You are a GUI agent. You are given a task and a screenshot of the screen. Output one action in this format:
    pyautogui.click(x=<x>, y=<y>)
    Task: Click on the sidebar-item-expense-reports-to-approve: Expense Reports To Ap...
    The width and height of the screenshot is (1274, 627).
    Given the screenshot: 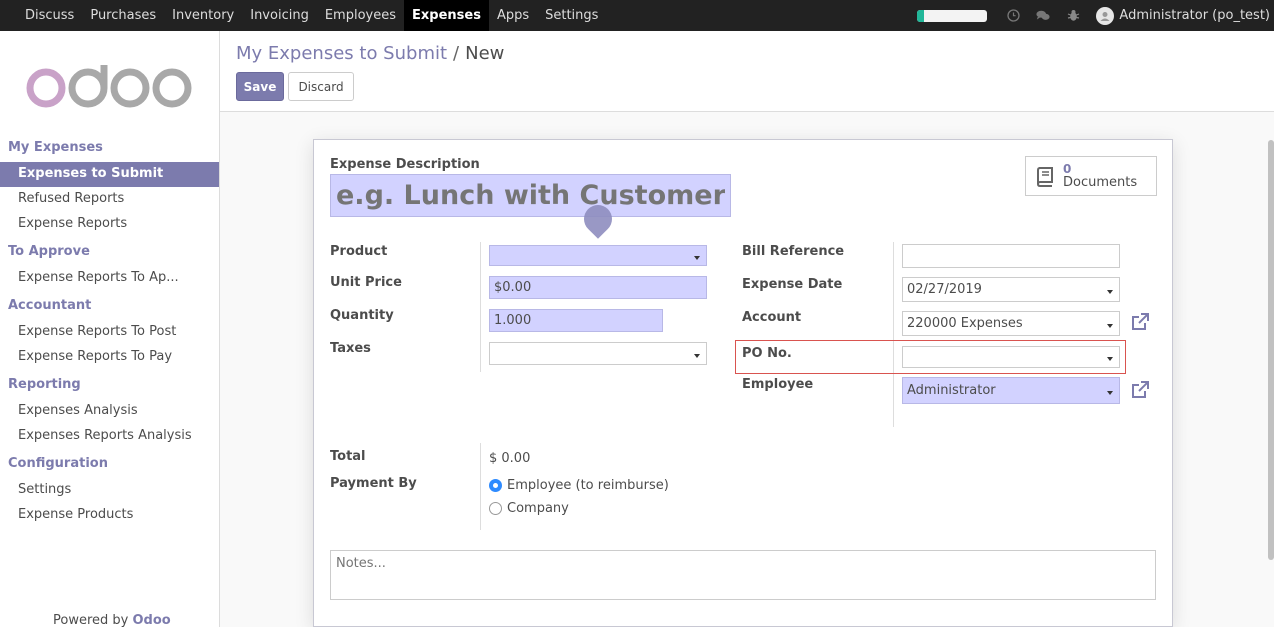 What is the action you would take?
    pyautogui.click(x=109, y=278)
    